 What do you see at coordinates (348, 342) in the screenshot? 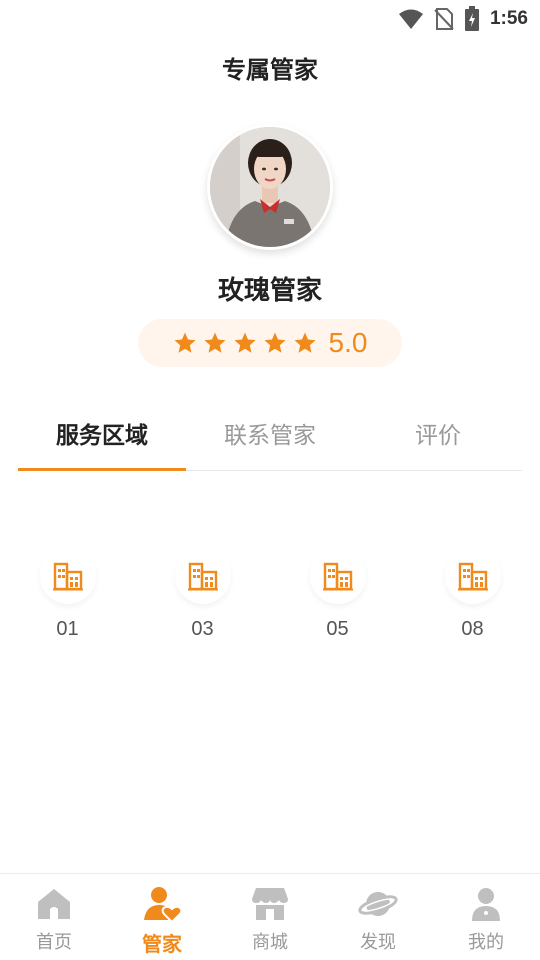
I see `rating-value: 5.0` at bounding box center [348, 342].